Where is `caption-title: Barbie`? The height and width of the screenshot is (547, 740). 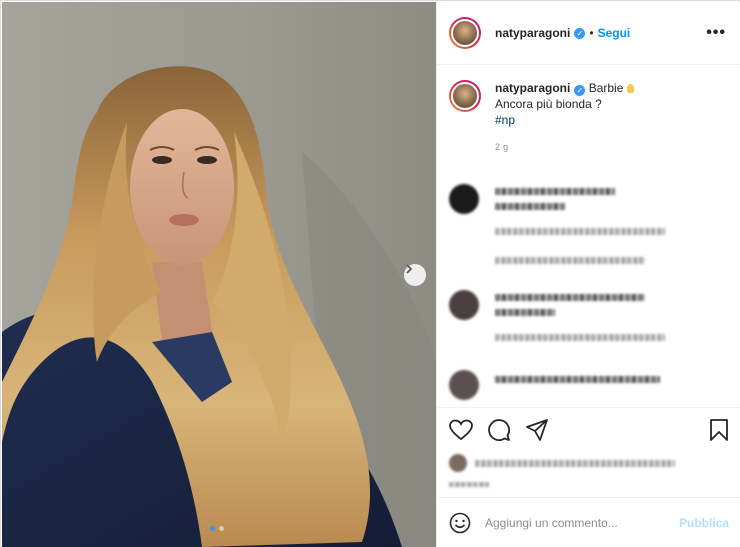
caption-title: Barbie is located at coordinates (606, 88).